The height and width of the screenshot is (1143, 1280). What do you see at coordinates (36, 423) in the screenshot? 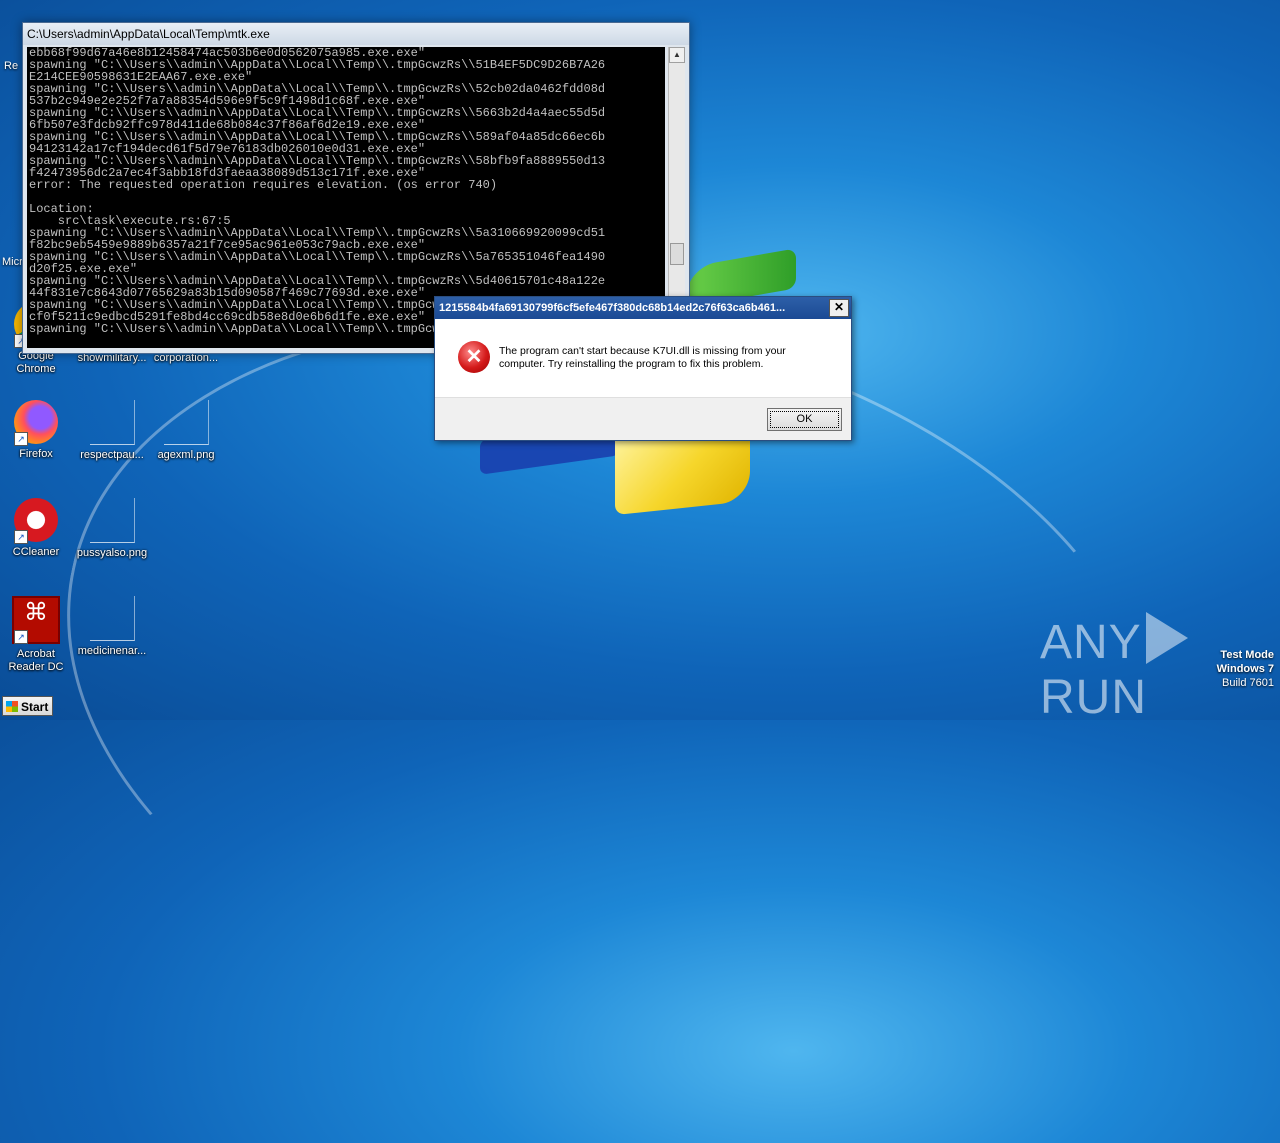
I see `firefox-icon: ↗` at bounding box center [36, 423].